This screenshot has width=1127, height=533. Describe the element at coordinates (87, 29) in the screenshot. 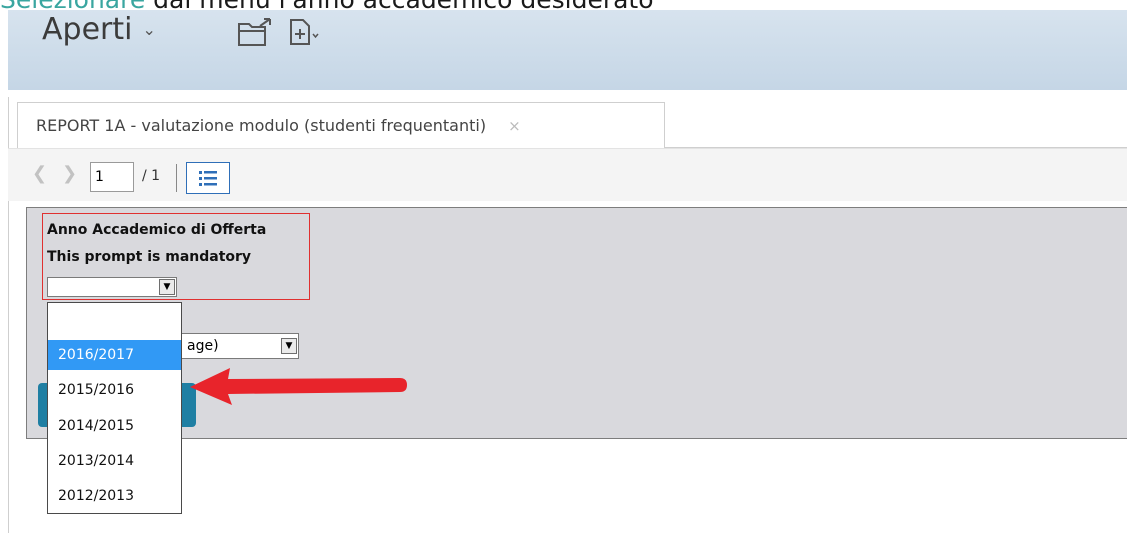

I see `aperti-label: Aperti` at that location.